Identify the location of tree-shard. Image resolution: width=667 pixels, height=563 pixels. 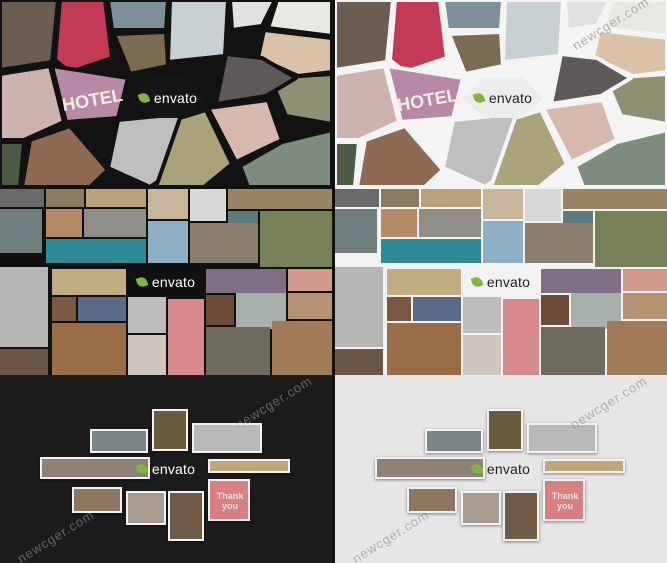
(13, 163).